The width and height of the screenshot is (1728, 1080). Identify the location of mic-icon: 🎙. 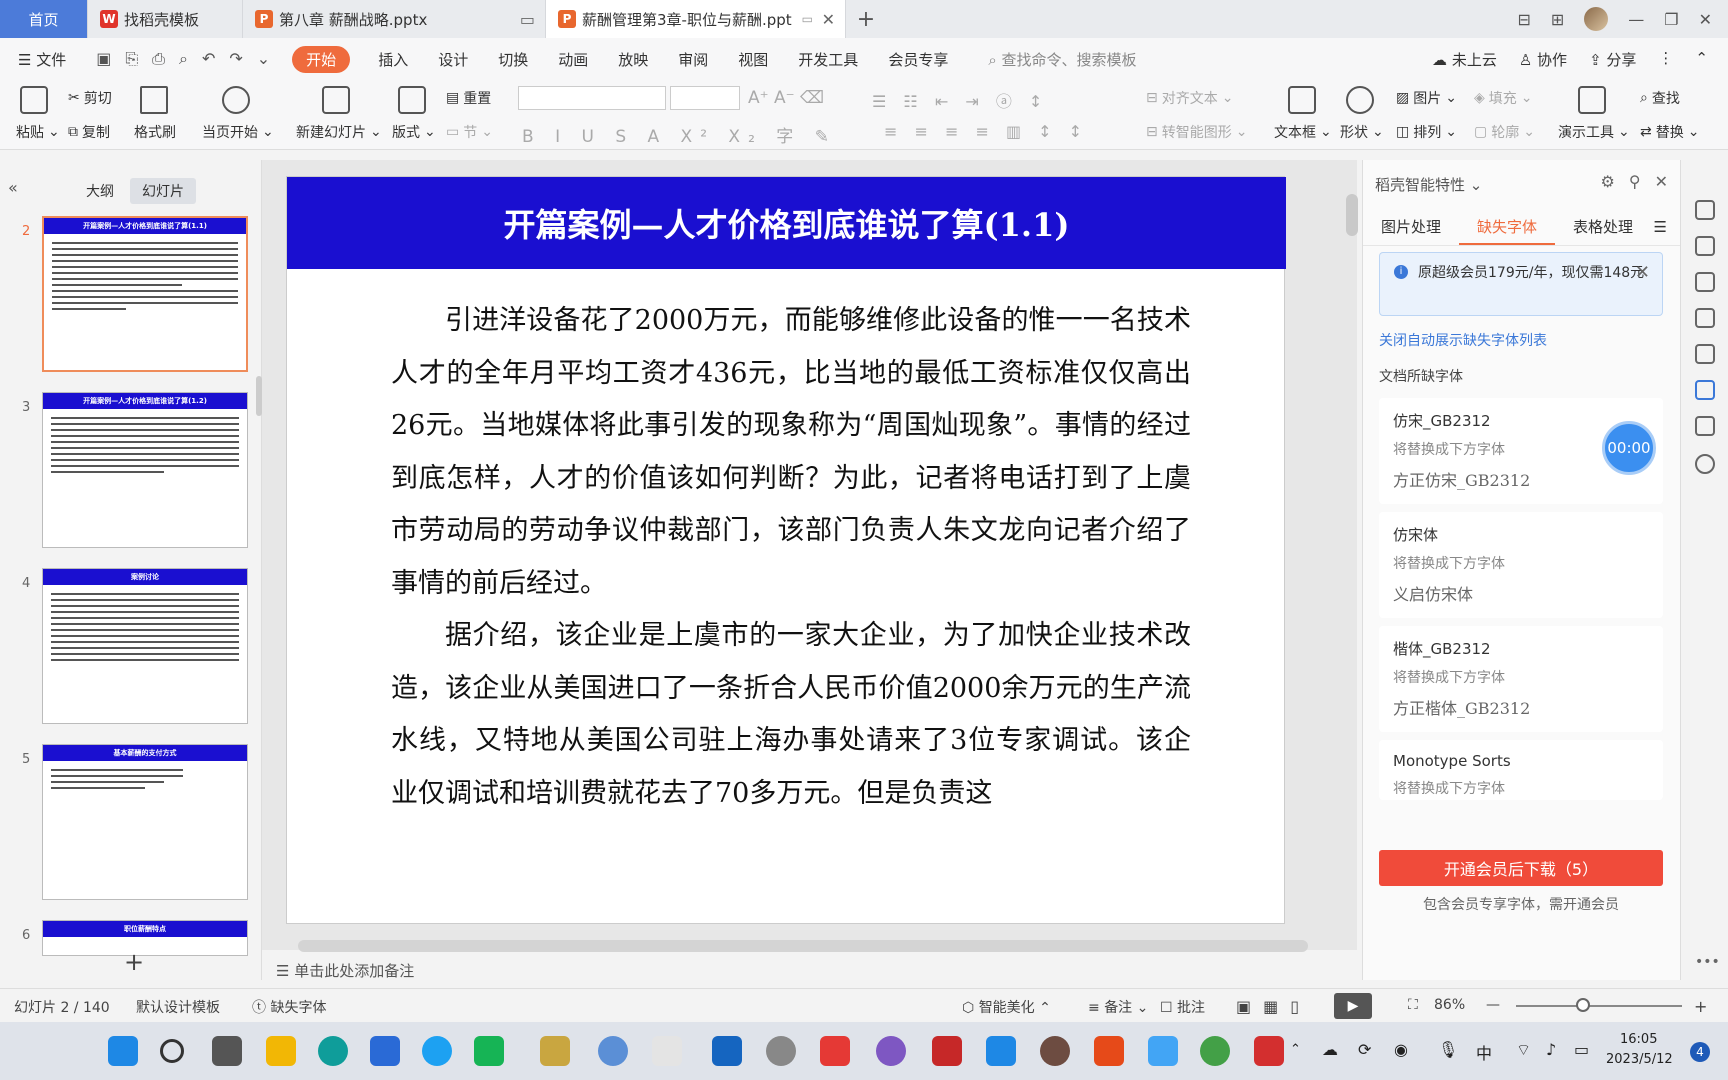
(1448, 1049).